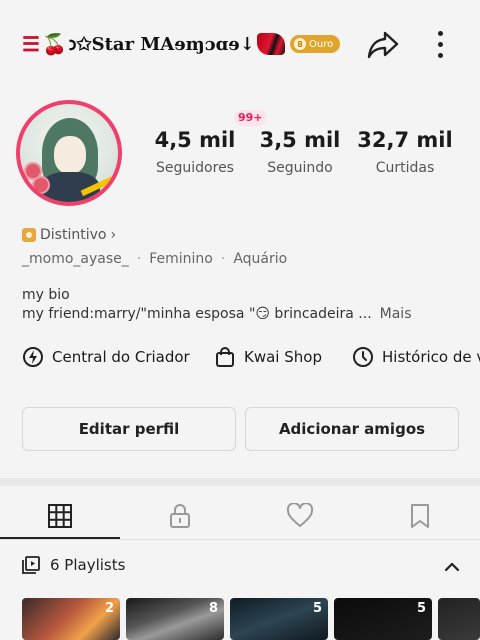  What do you see at coordinates (46, 295) in the screenshot?
I see `bio-line: my bio` at bounding box center [46, 295].